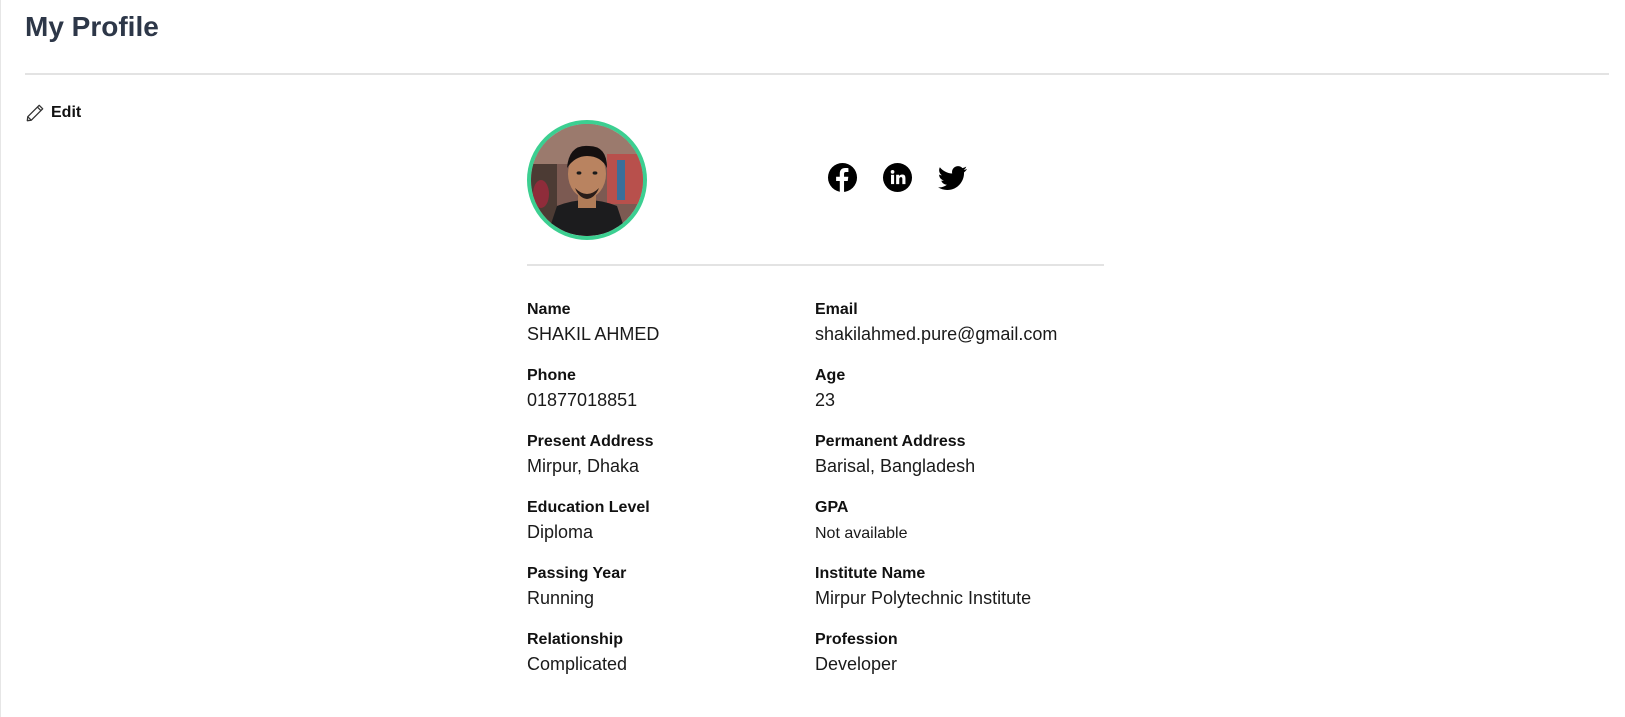  What do you see at coordinates (575, 639) in the screenshot?
I see `field-label: Relationship` at bounding box center [575, 639].